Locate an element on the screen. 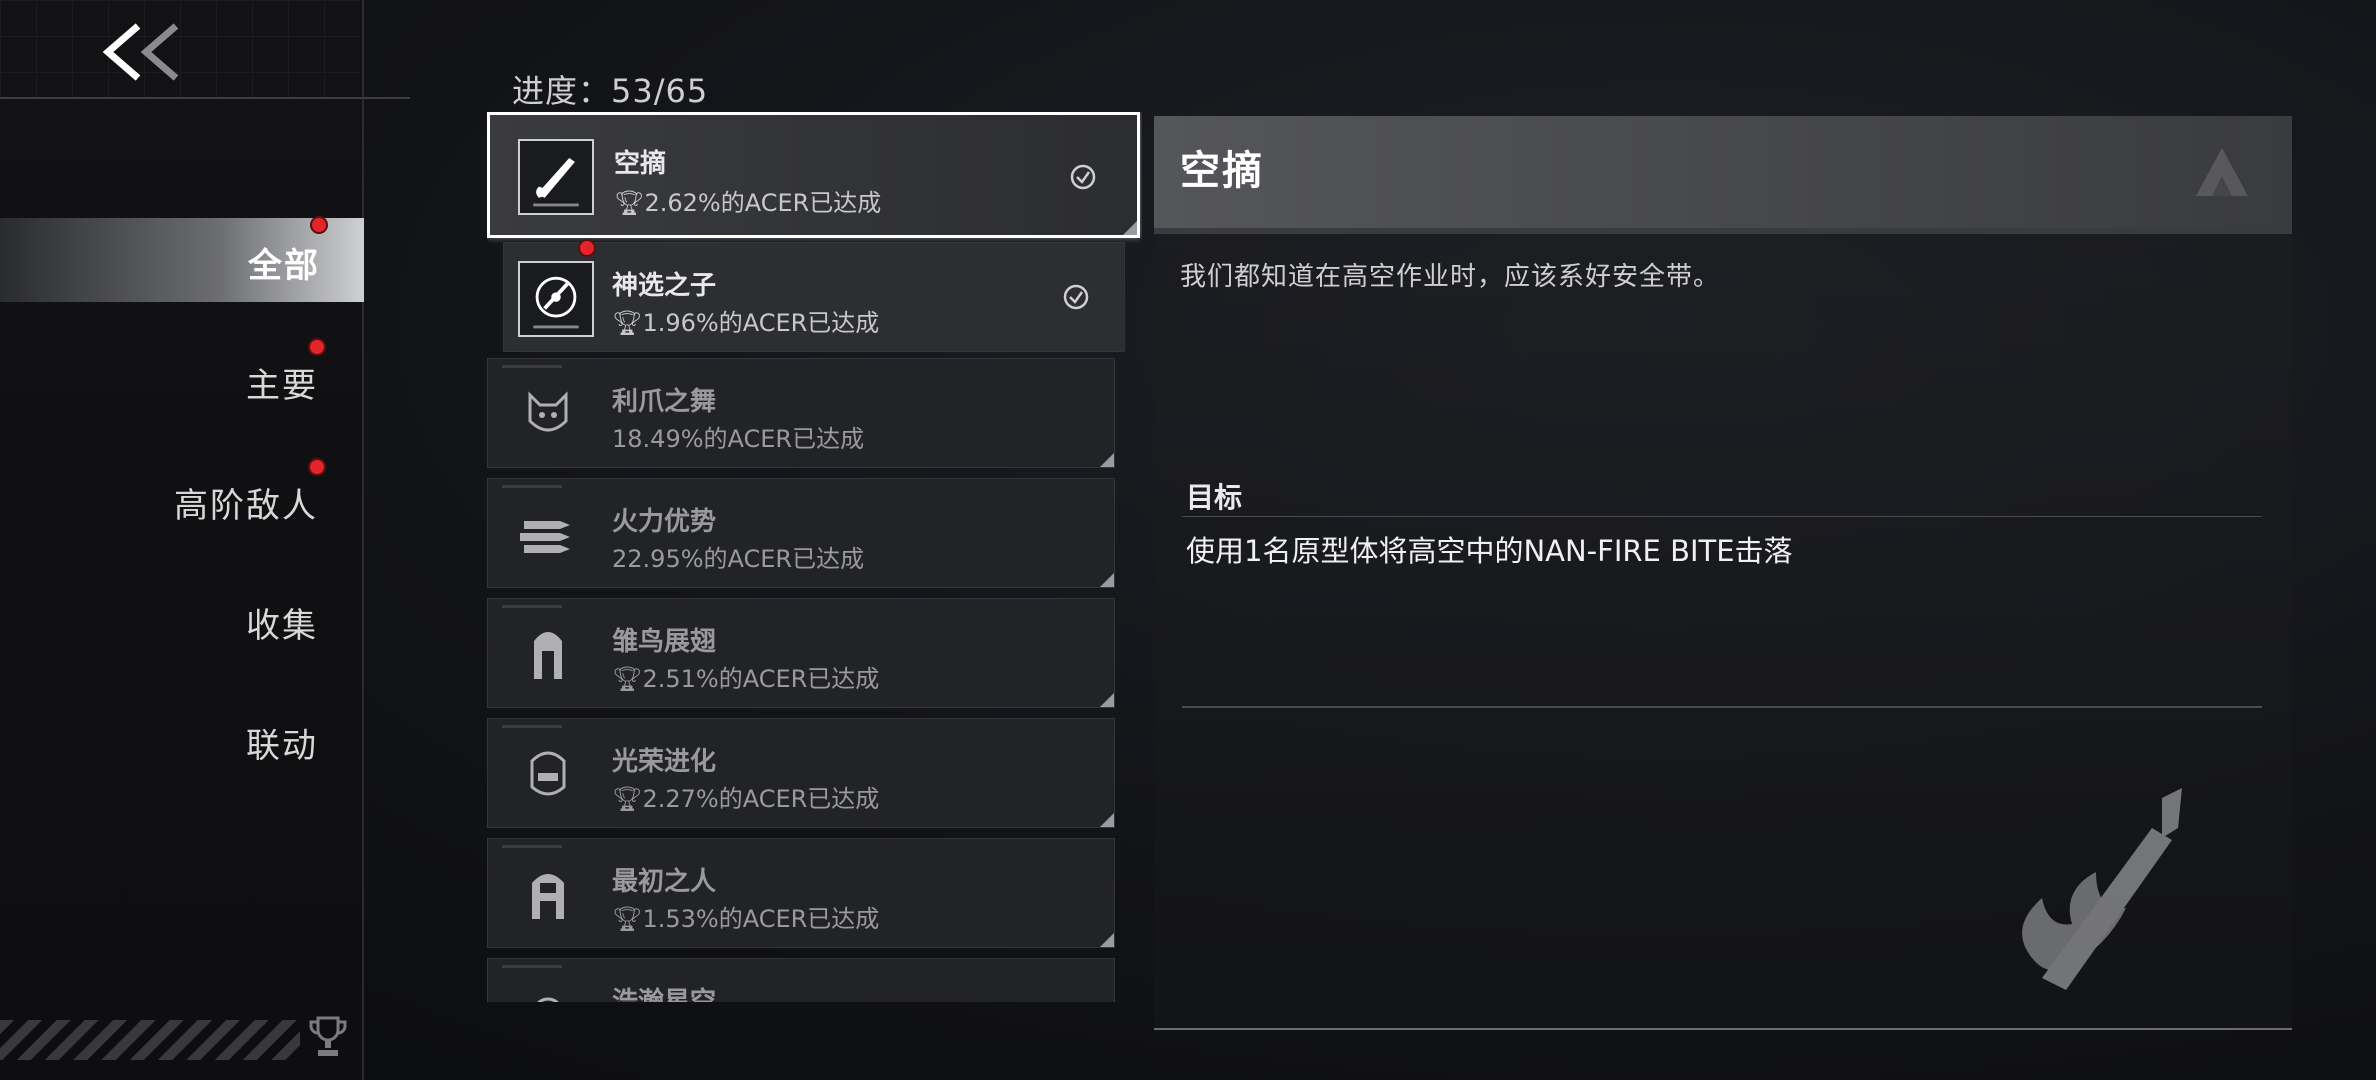 This screenshot has height=1080, width=2376. helmet-girl-icon is located at coordinates (548, 896).